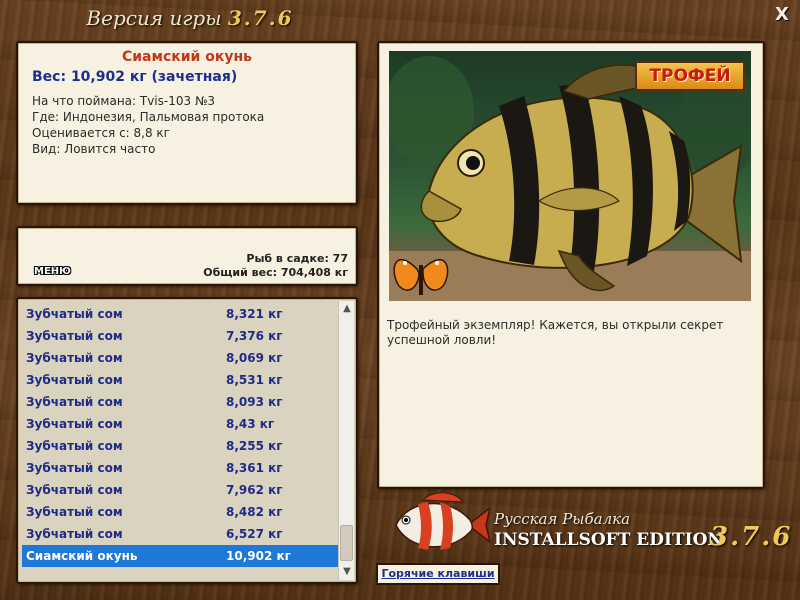 The height and width of the screenshot is (600, 800). What do you see at coordinates (254, 534) in the screenshot?
I see `catch-row-weight: 6,527 кг` at bounding box center [254, 534].